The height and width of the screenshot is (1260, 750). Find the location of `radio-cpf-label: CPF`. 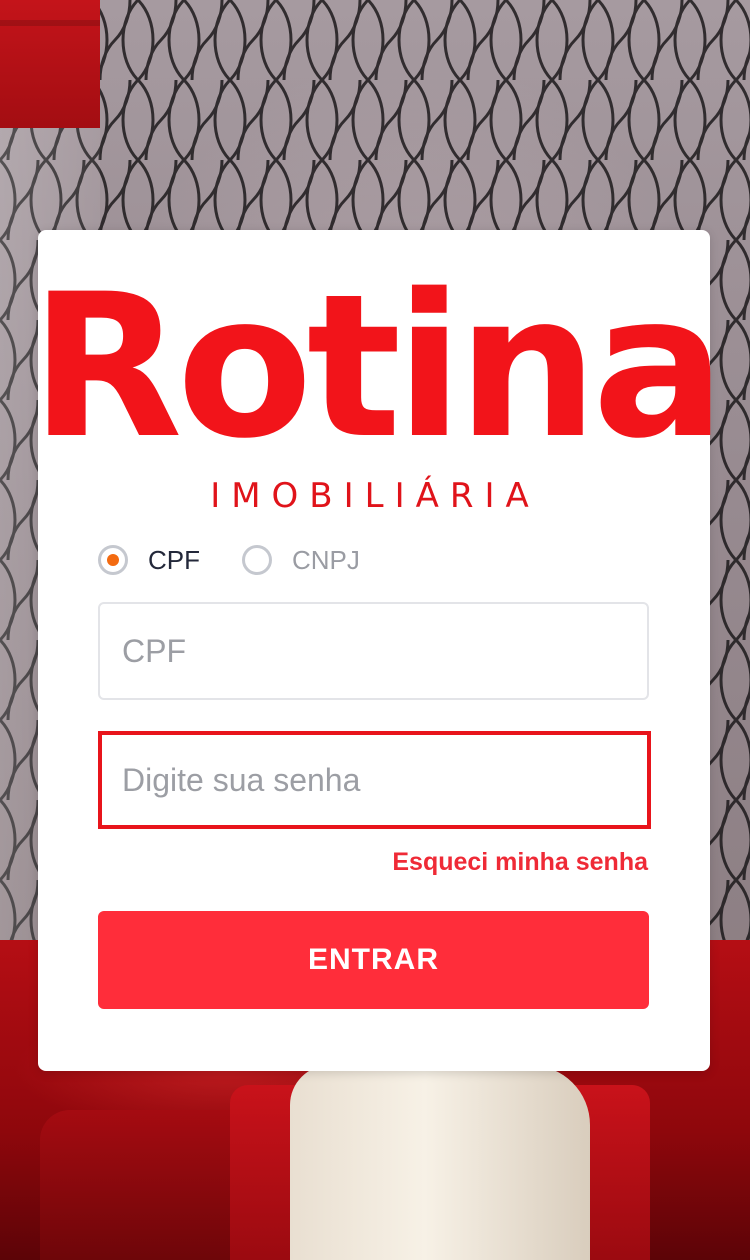

radio-cpf-label: CPF is located at coordinates (174, 559).